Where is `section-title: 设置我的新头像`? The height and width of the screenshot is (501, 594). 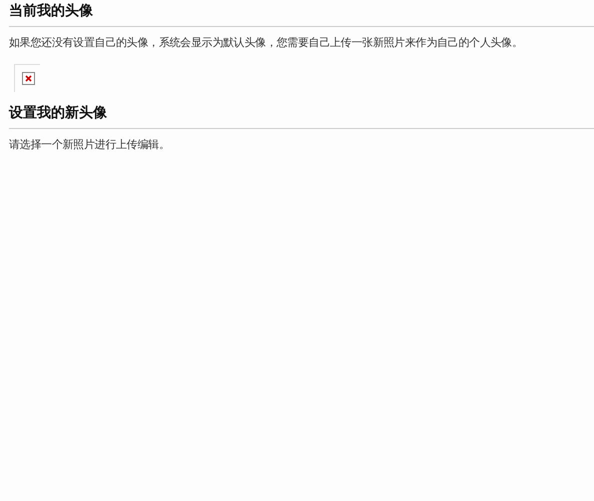 section-title: 设置我的新头像 is located at coordinates (301, 115).